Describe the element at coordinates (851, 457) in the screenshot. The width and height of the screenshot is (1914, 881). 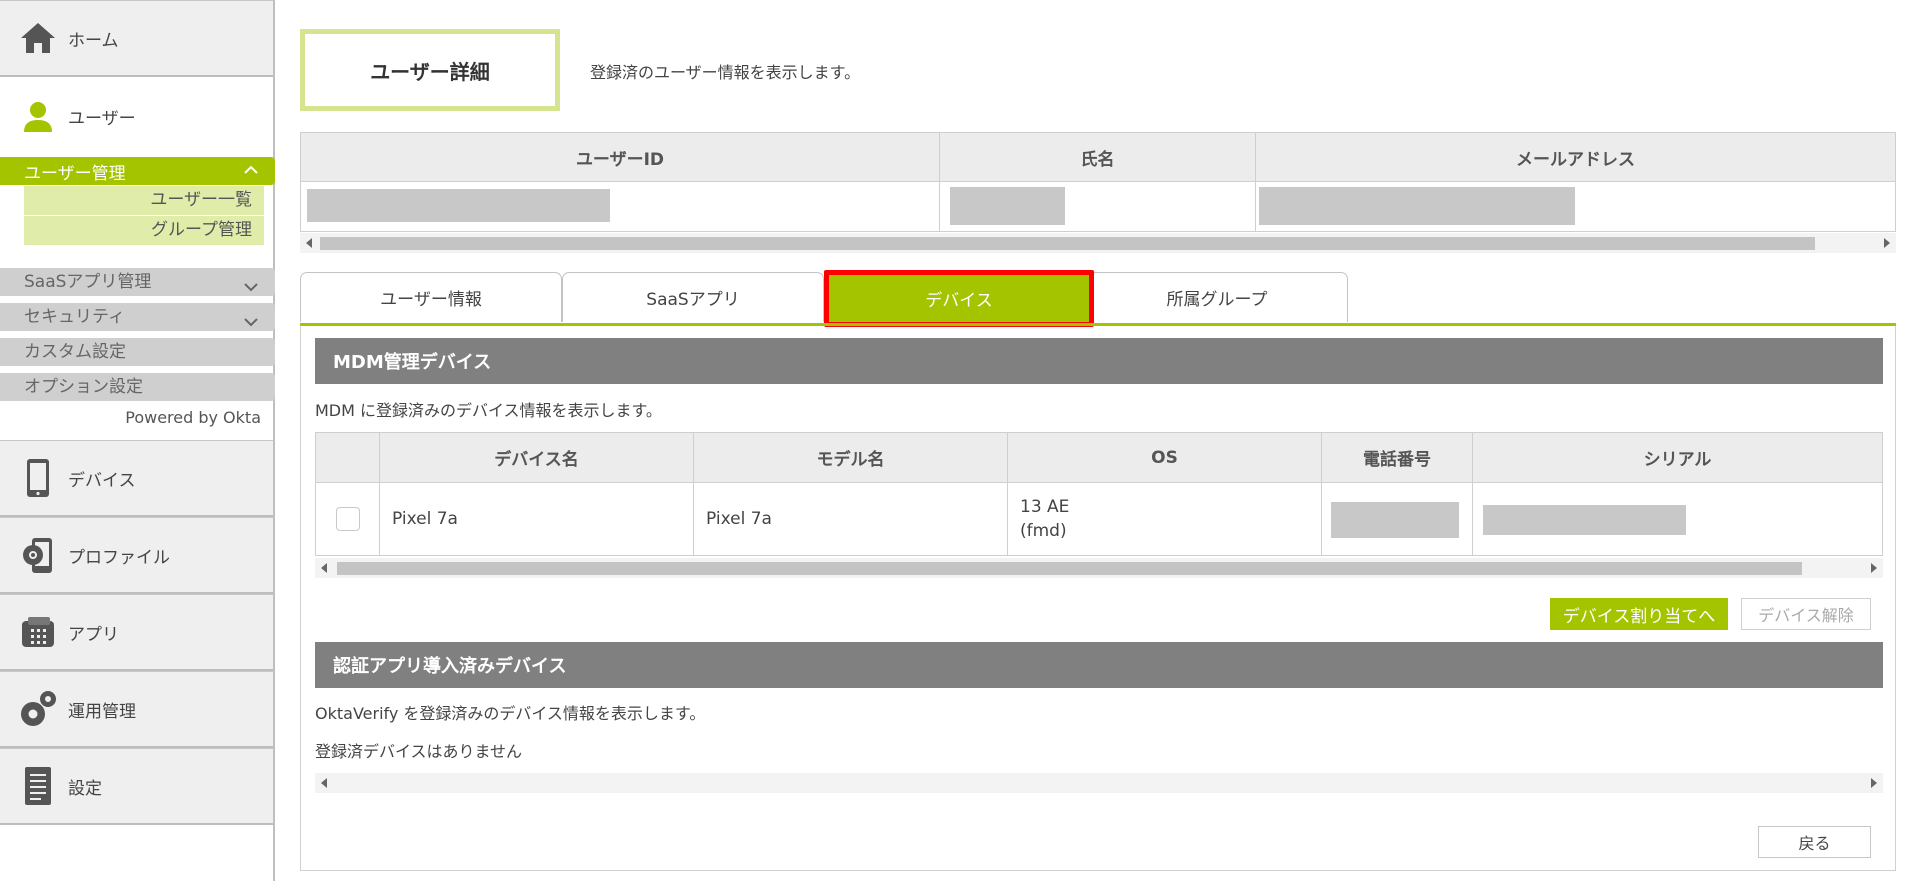
I see `column-header-model: モデル名` at that location.